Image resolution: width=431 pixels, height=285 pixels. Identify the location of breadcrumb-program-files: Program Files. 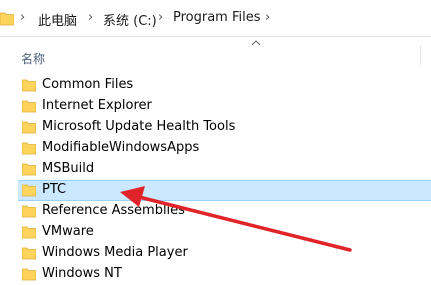
(217, 17).